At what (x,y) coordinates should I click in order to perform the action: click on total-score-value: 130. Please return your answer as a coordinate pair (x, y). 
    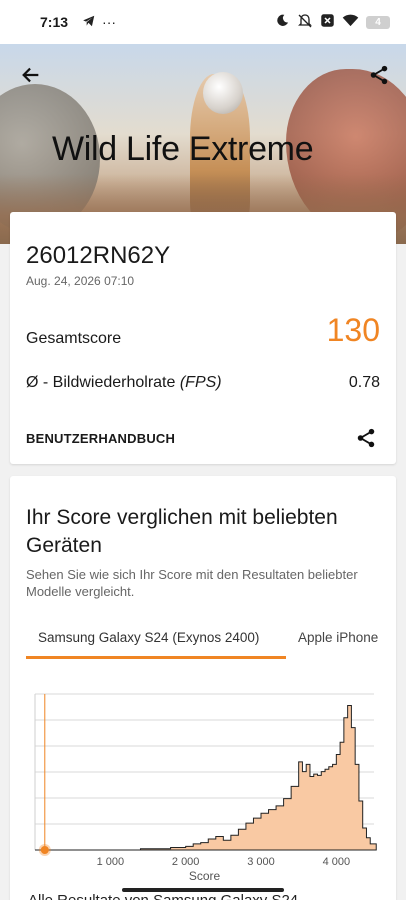
    Looking at the image, I should click on (353, 330).